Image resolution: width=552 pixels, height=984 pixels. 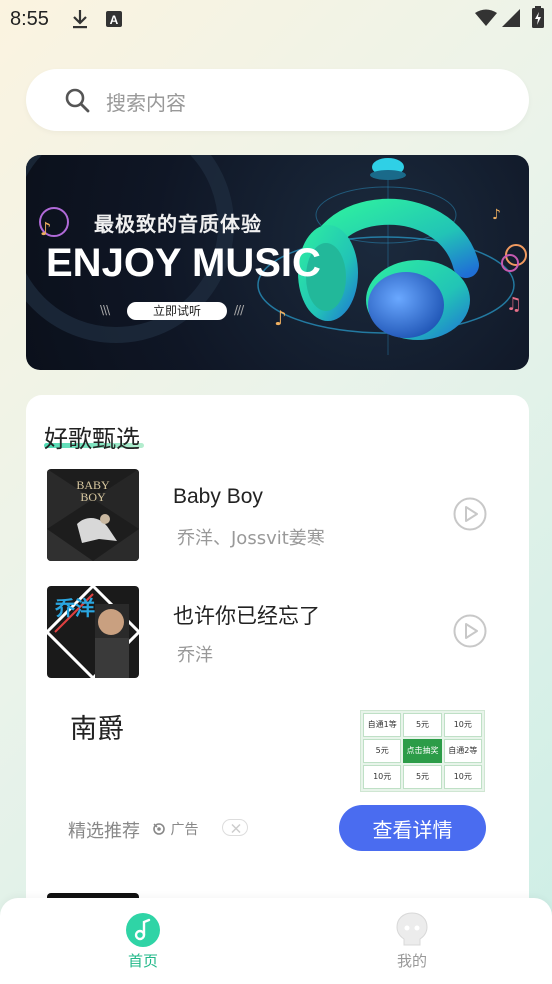 What do you see at coordinates (105, 310) in the screenshot?
I see `banner-deco-left: \\\` at bounding box center [105, 310].